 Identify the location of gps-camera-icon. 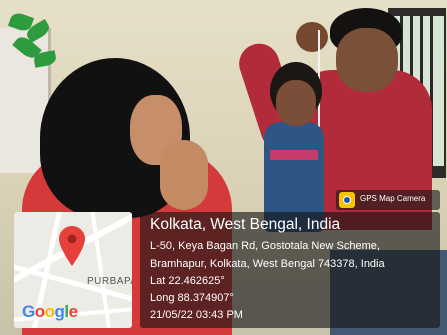
(347, 200).